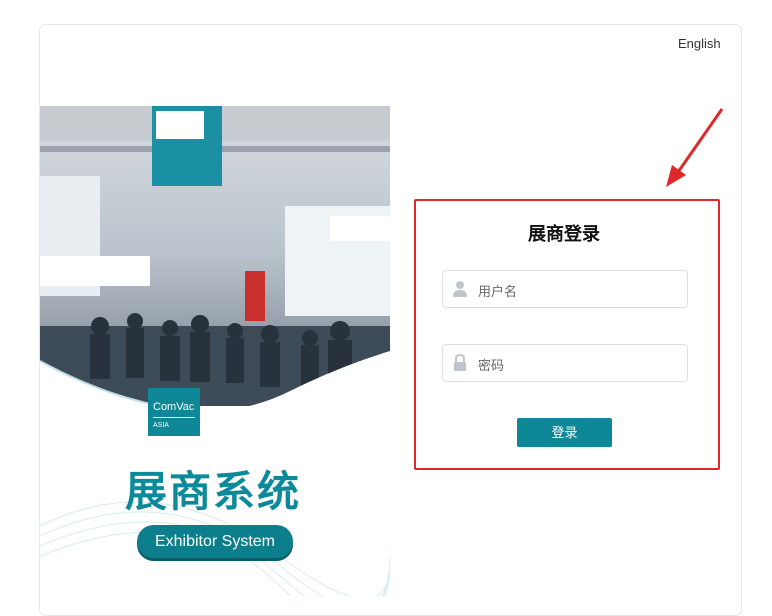  Describe the element at coordinates (565, 363) in the screenshot. I see `password-field: 密码` at that location.